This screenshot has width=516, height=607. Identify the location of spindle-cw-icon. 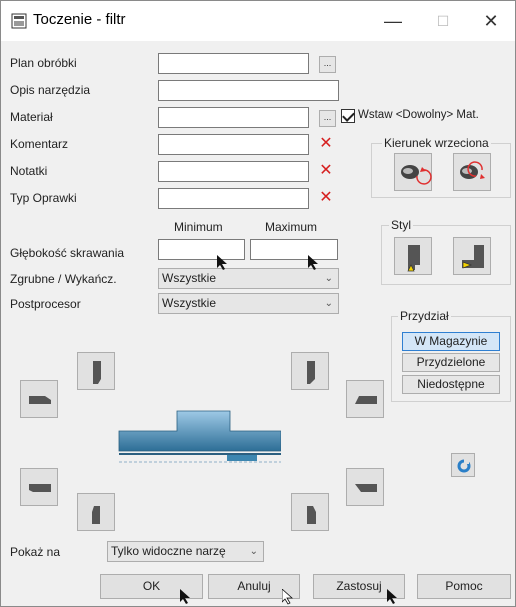
(416, 175).